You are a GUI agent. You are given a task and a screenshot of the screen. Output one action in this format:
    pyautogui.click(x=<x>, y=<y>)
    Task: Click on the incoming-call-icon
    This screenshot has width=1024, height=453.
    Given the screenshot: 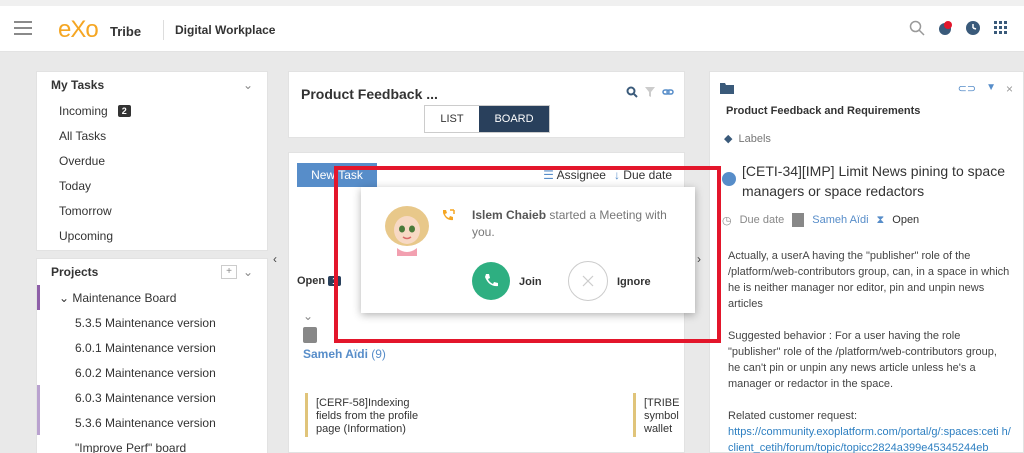 What is the action you would take?
    pyautogui.click(x=448, y=217)
    